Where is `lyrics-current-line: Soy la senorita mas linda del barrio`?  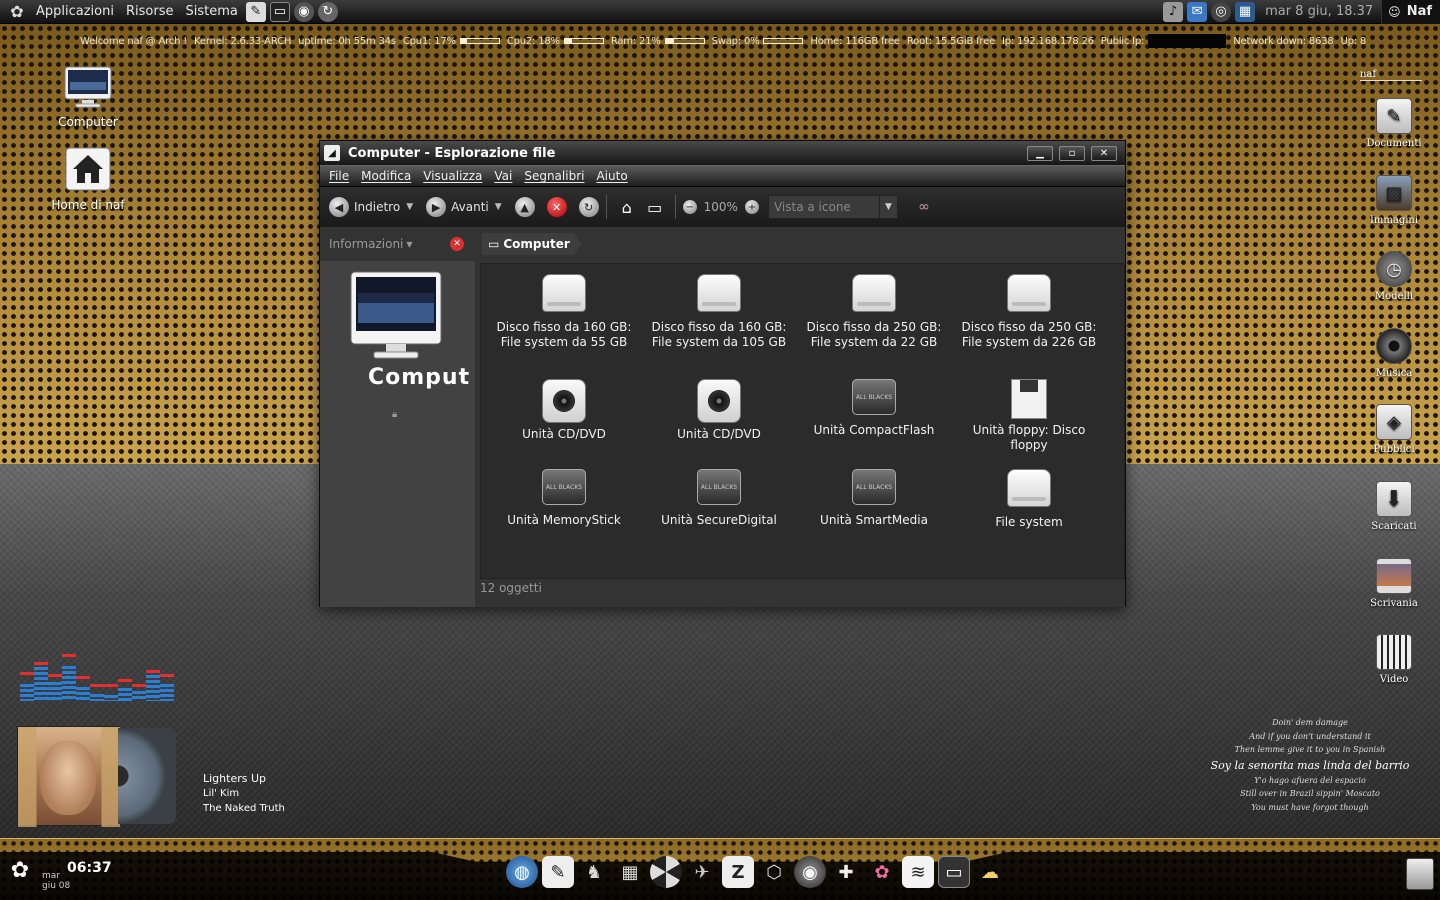
lyrics-current-line: Soy la senorita mas linda del barrio is located at coordinates (1310, 765).